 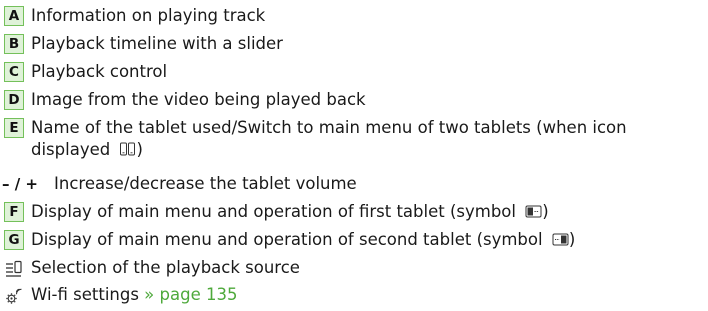 I want to click on legend-key-d: D, so click(x=14, y=100).